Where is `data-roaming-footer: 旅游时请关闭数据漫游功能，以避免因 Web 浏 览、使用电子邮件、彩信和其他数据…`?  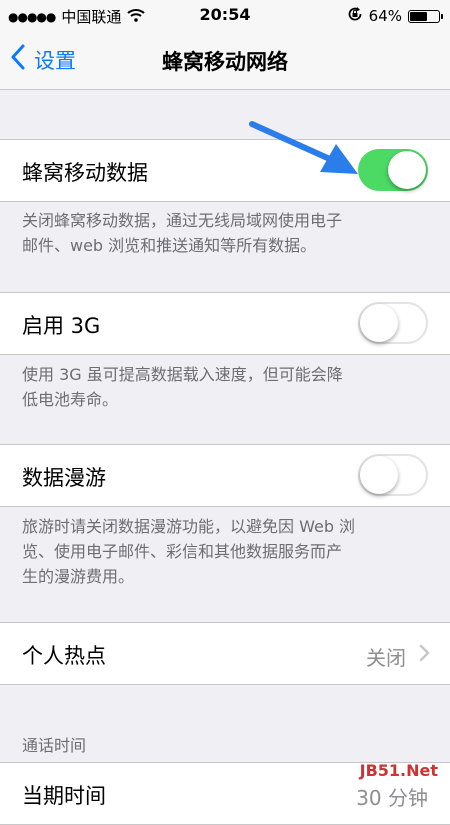 data-roaming-footer: 旅游时请关闭数据漫游功能，以避免因 Web 浏 览、使用电子邮件、彩信和其他数据… is located at coordinates (222, 551).